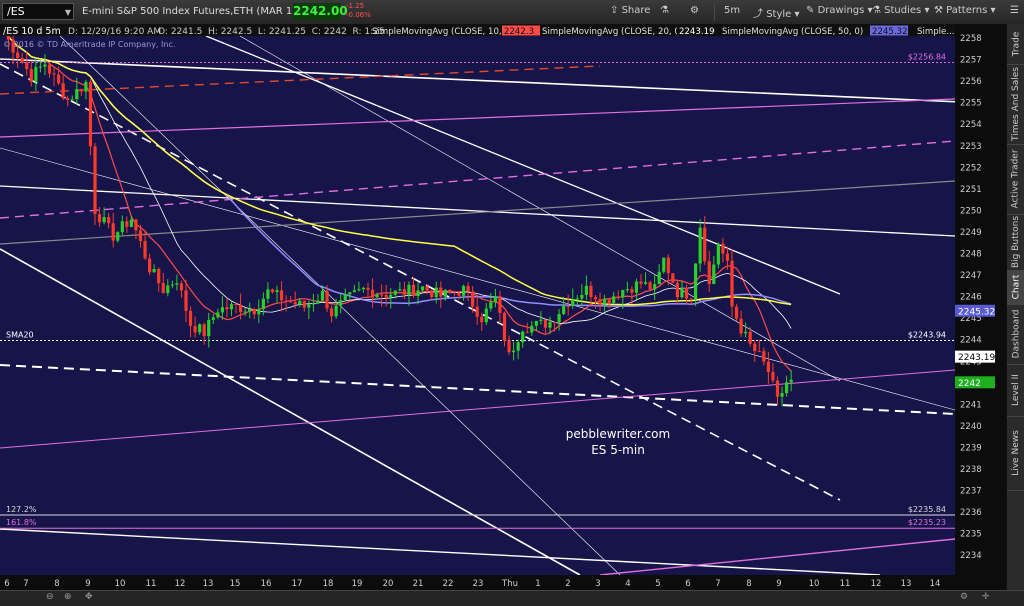  Describe the element at coordinates (664, 10) in the screenshot. I see `flask-icon: ⚗` at that location.